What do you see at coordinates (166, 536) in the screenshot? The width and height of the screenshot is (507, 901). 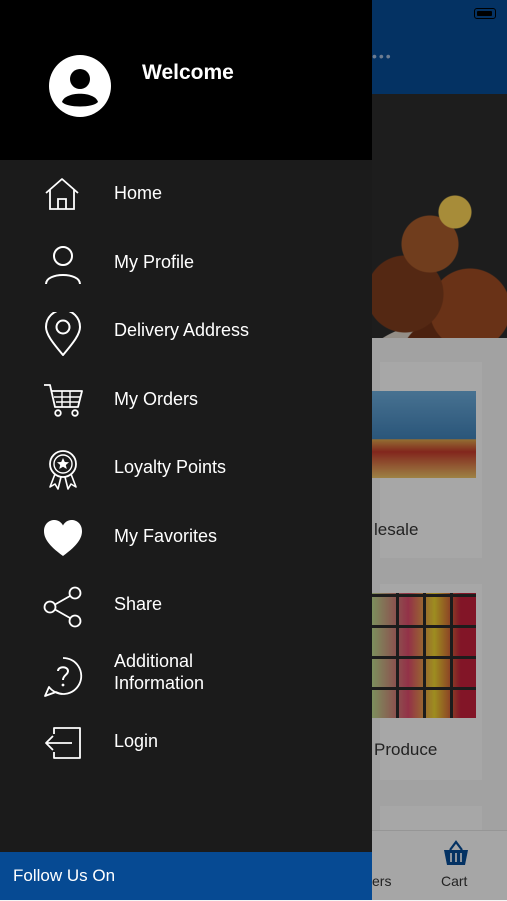 I see `menu-item-label: My Favorites` at bounding box center [166, 536].